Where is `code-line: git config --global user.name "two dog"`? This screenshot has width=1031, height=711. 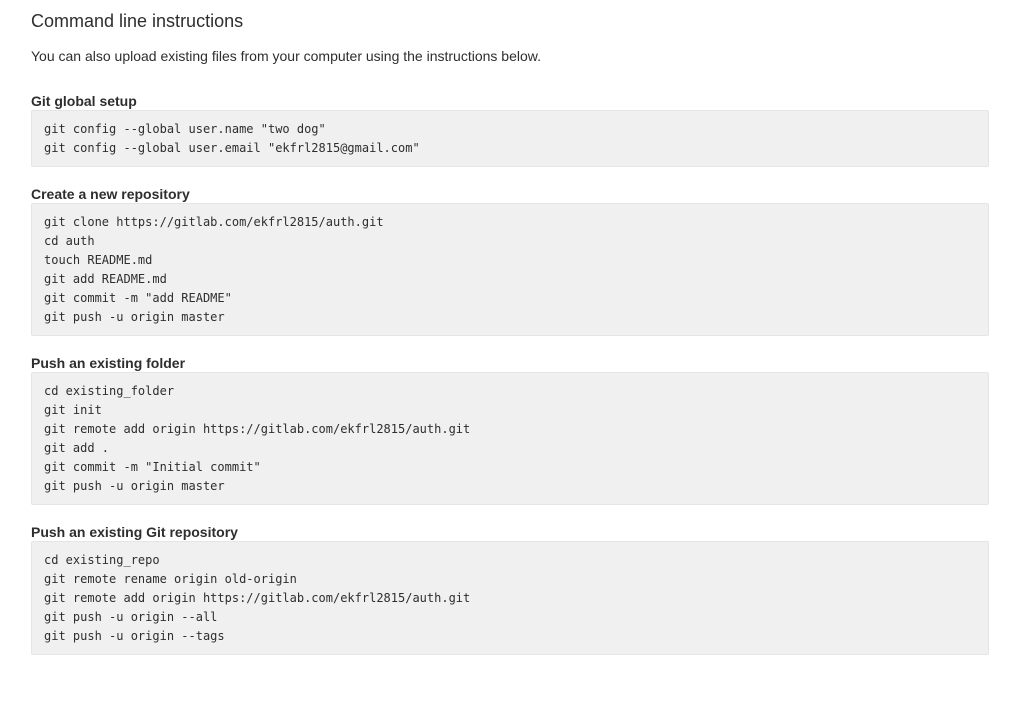 code-line: git config --global user.name "two dog" is located at coordinates (510, 129).